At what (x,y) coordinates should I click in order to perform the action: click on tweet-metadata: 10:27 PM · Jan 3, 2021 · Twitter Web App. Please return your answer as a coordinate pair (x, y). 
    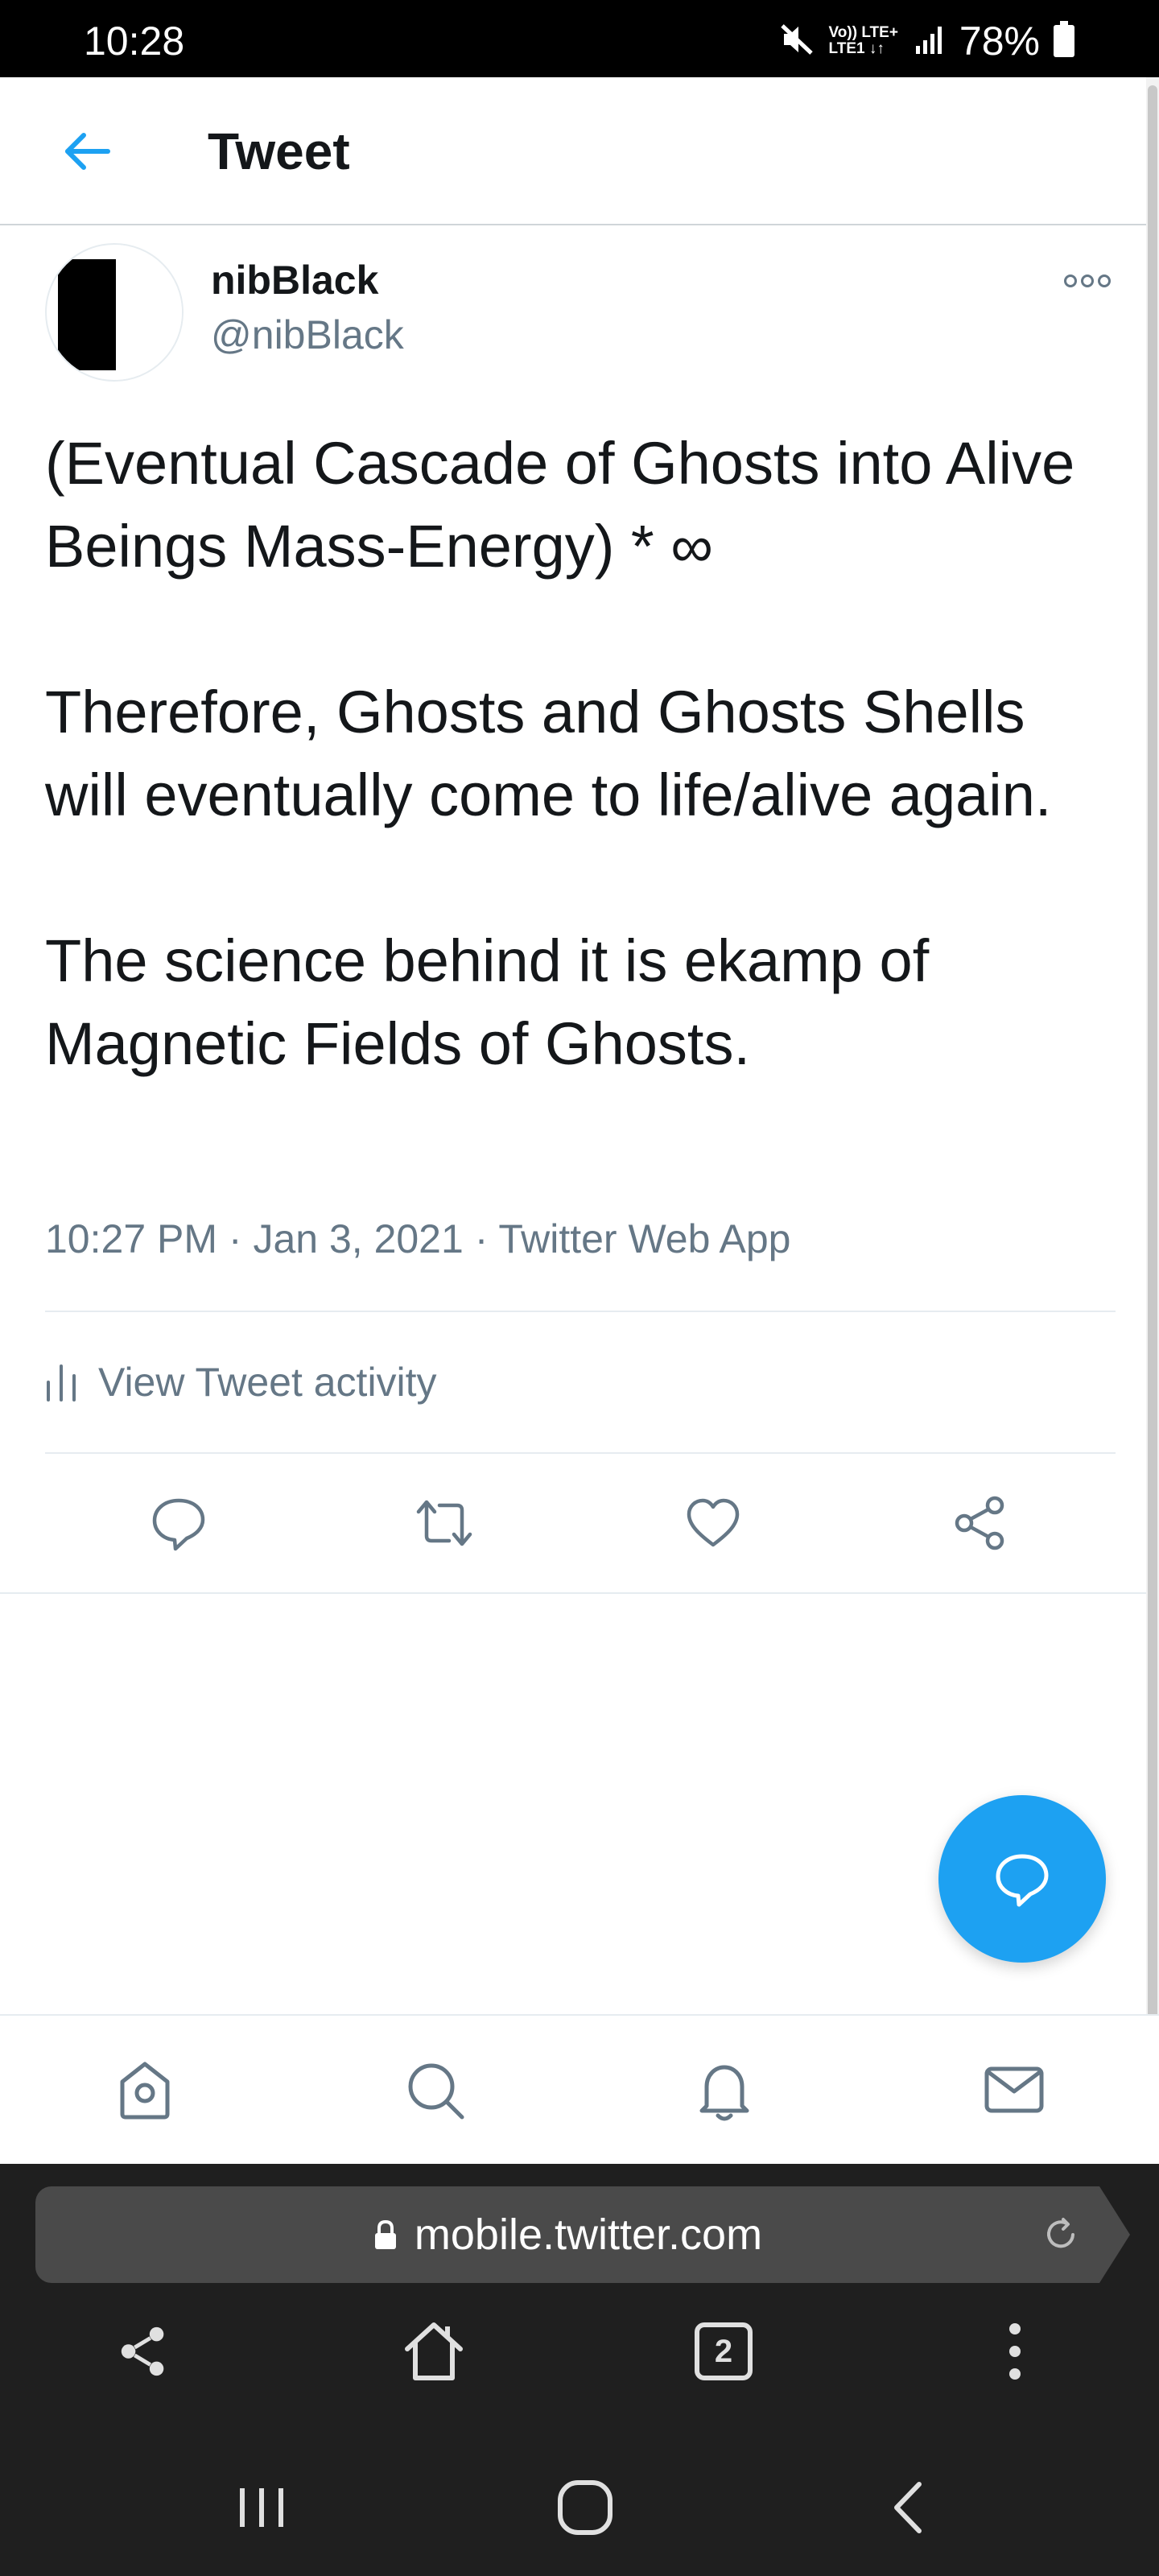
    Looking at the image, I should click on (418, 1238).